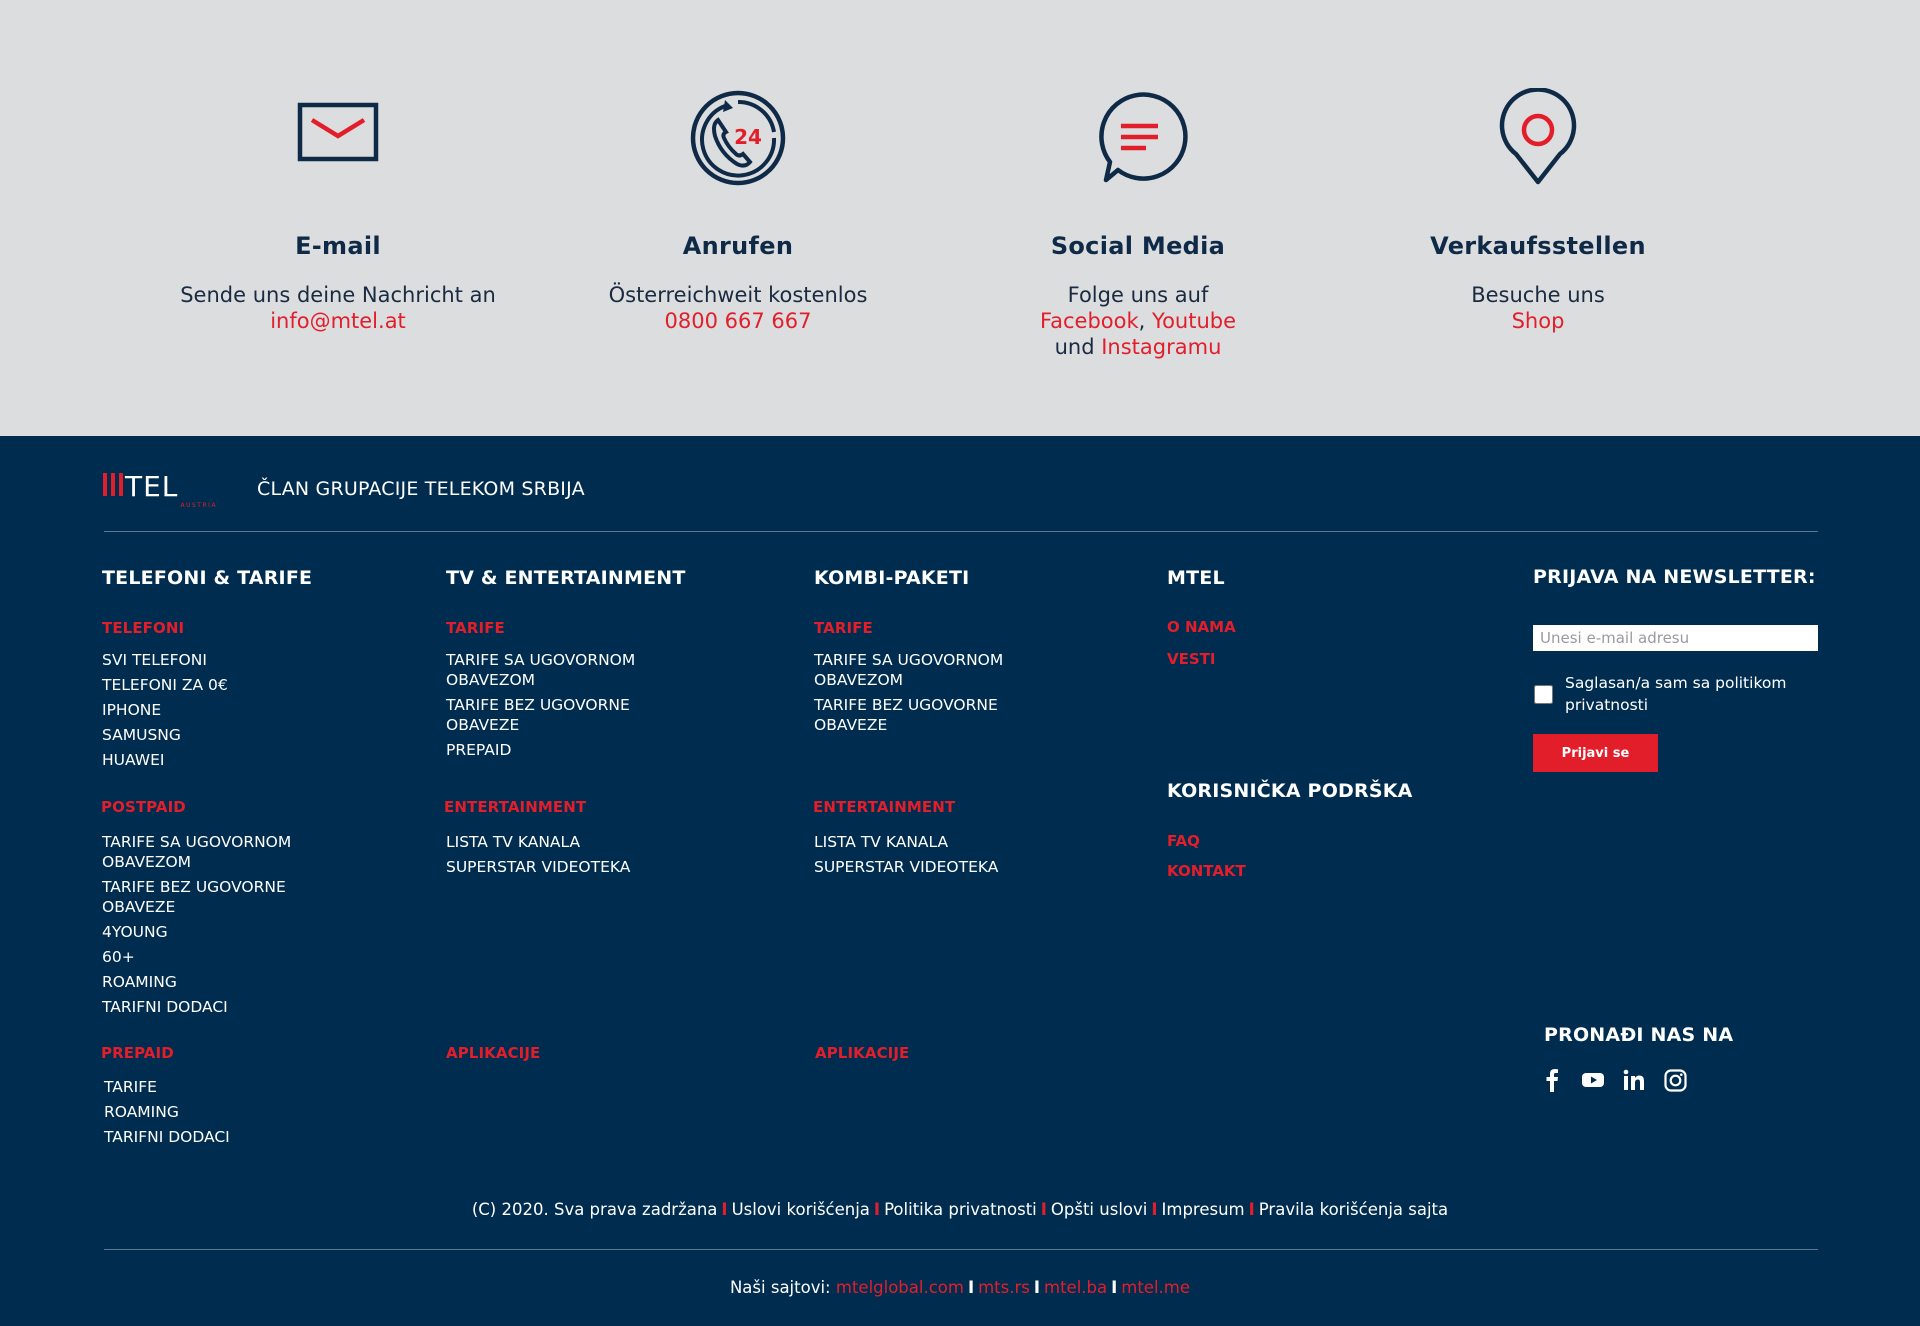  What do you see at coordinates (1675, 1080) in the screenshot?
I see `instagram-icon` at bounding box center [1675, 1080].